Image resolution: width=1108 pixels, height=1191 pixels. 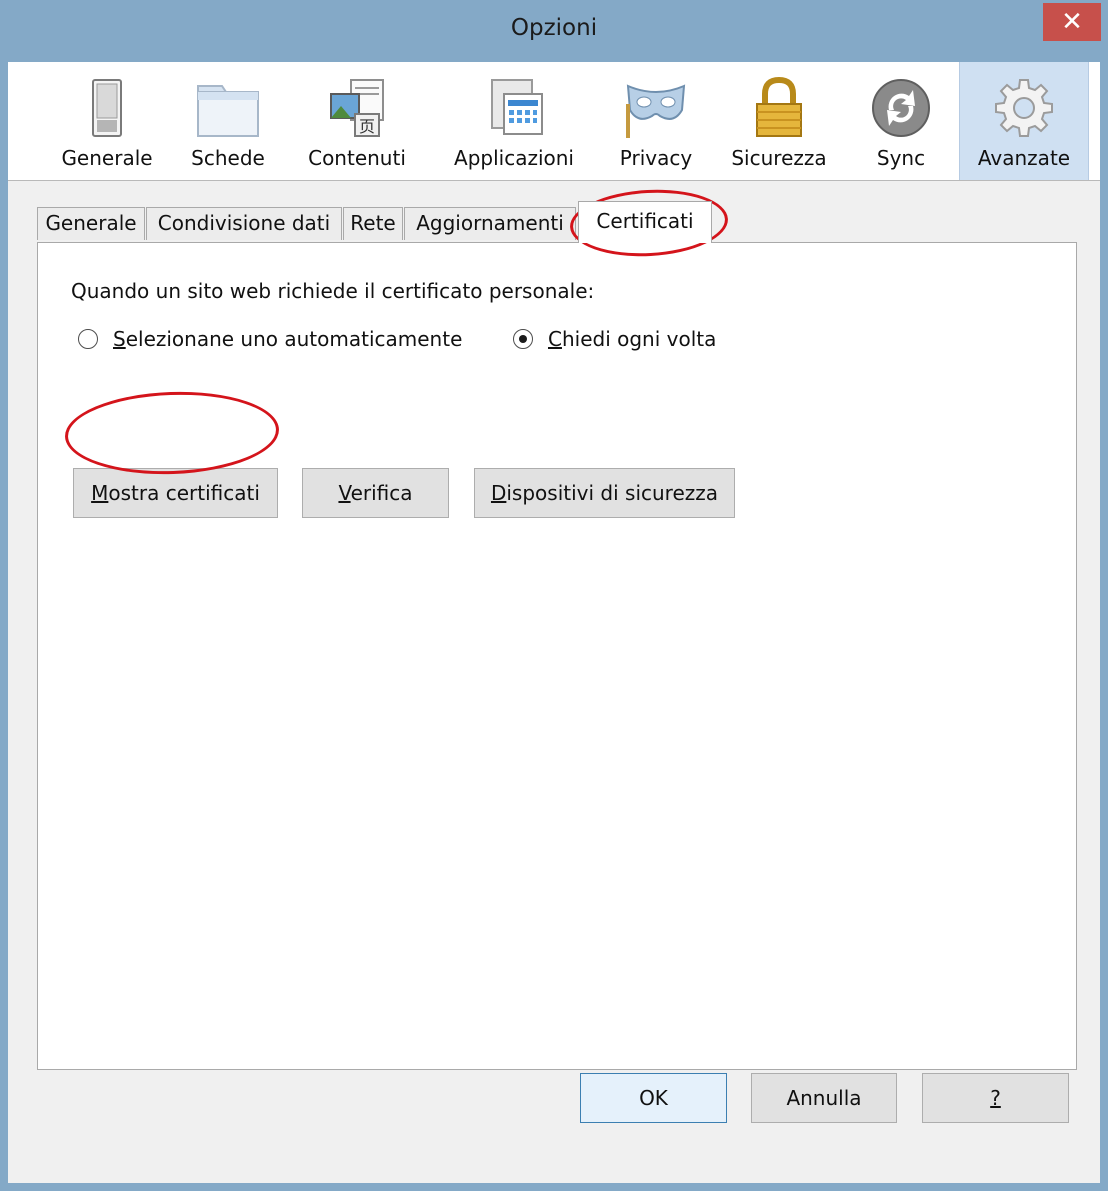 I want to click on accesskey-letter: M, so click(x=100, y=493).